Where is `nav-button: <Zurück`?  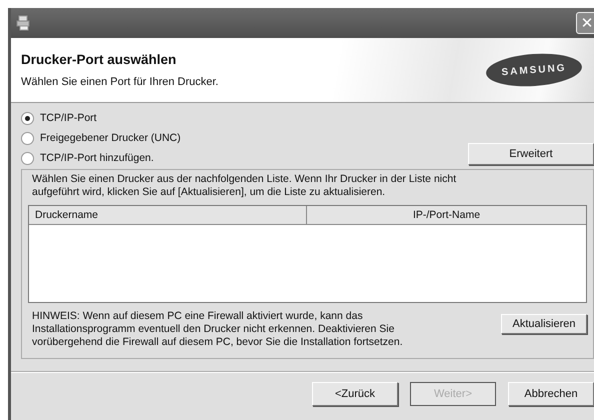 nav-button: <Zurück is located at coordinates (355, 394).